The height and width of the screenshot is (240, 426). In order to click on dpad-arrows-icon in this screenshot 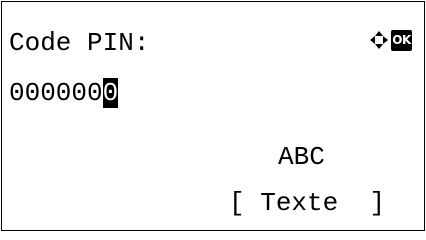, I will do `click(379, 40)`.